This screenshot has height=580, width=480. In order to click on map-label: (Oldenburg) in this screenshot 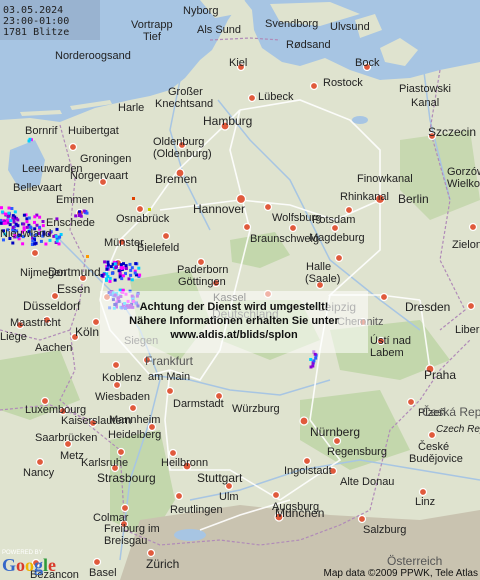, I will do `click(182, 154)`.